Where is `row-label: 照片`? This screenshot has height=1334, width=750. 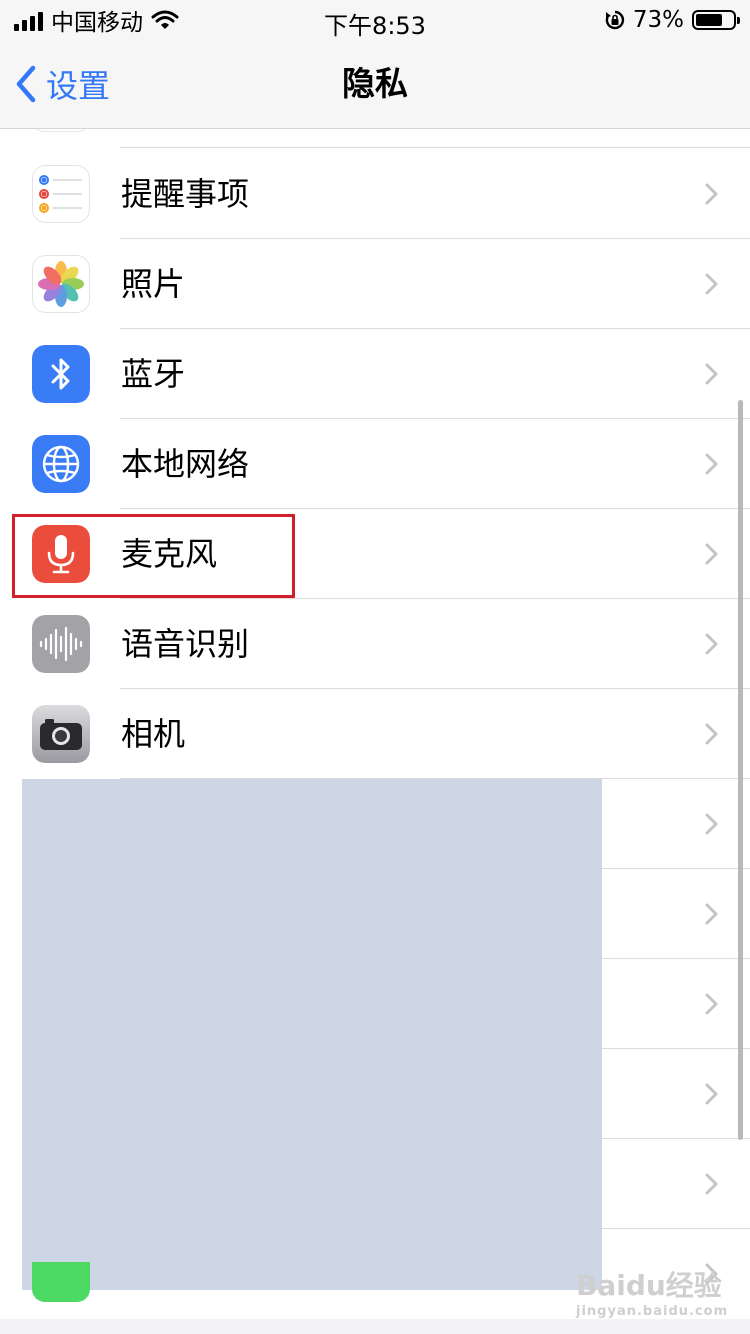
row-label: 照片 is located at coordinates (153, 284).